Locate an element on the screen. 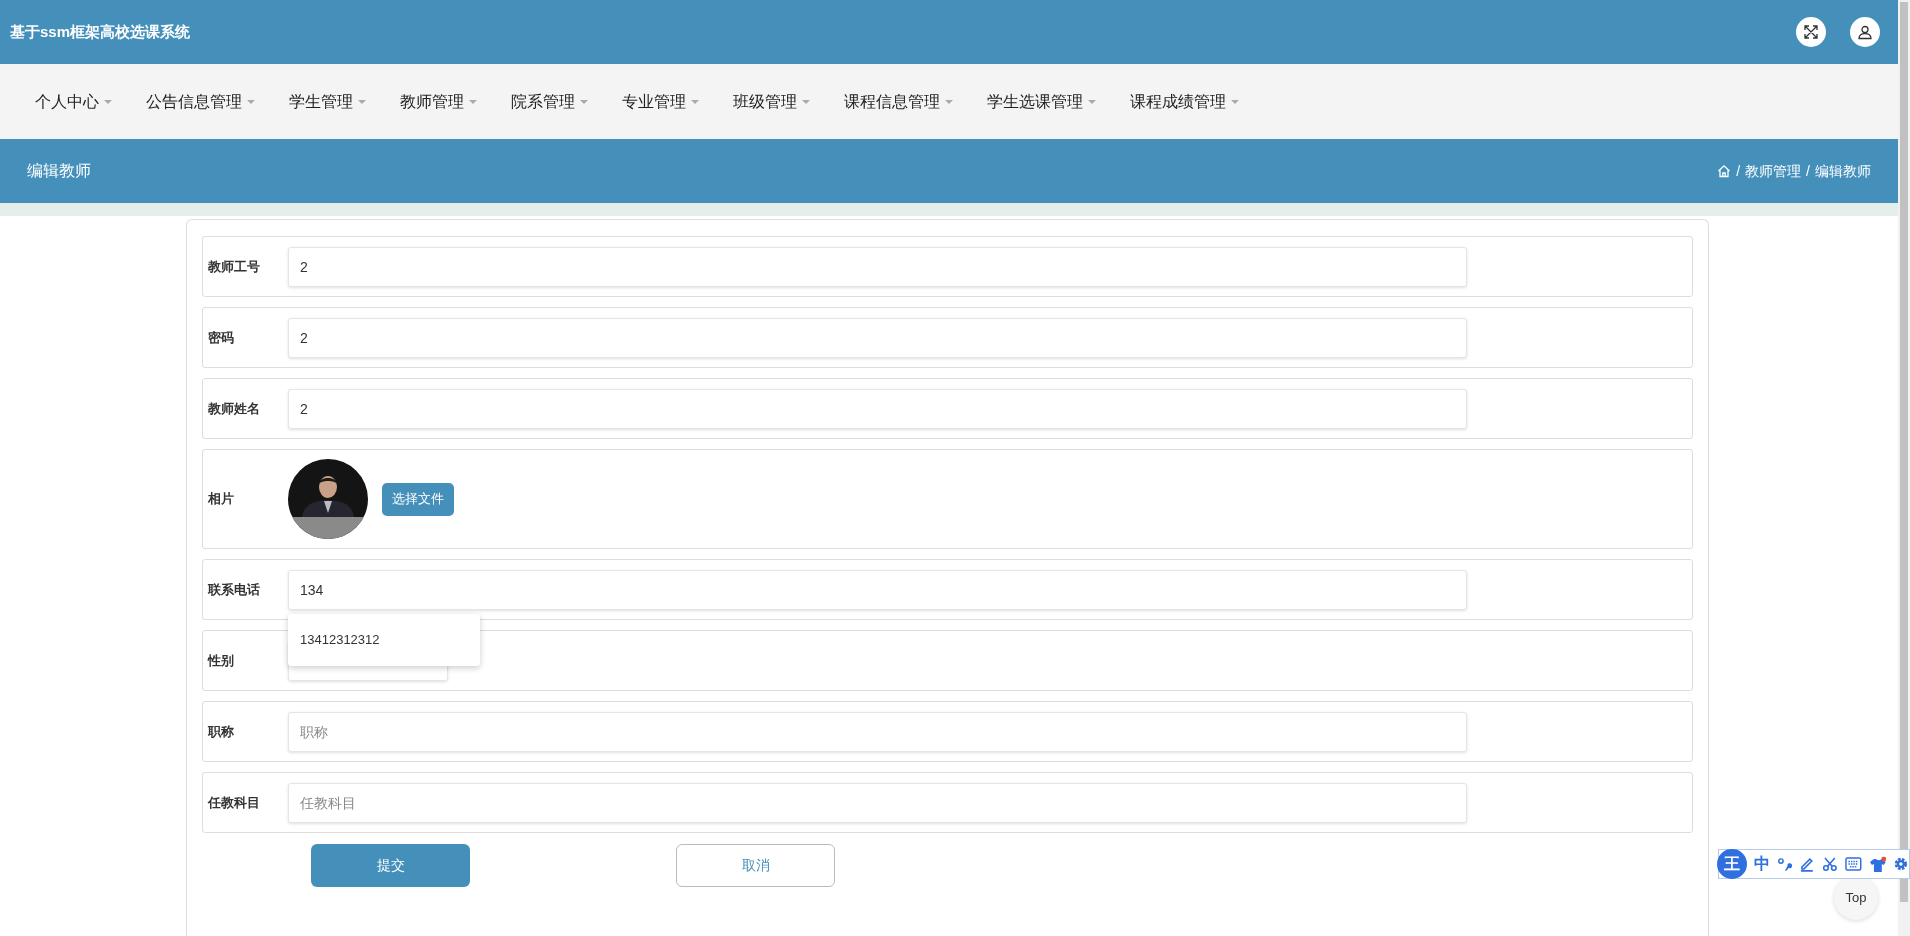  nav-menu-item: 专业管理 is located at coordinates (660, 101).